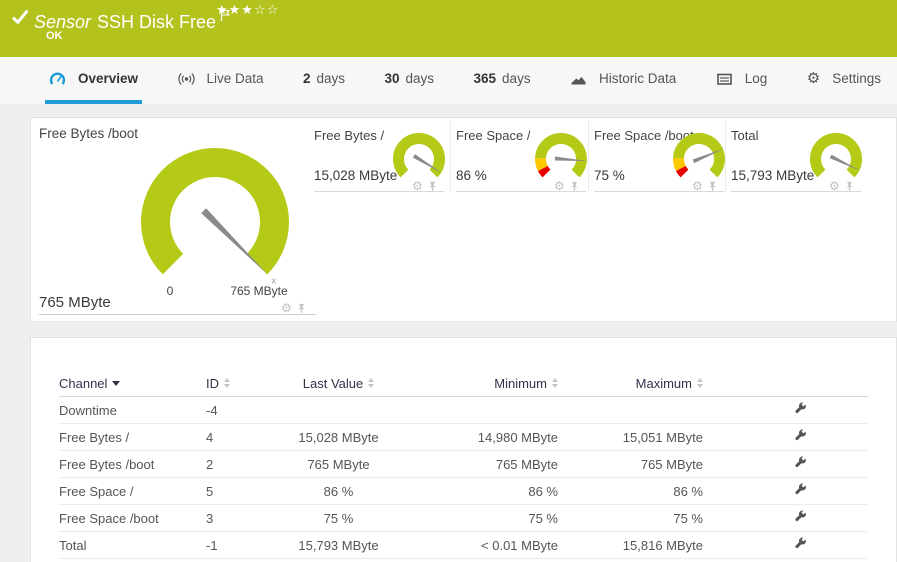  Describe the element at coordinates (210, 464) in the screenshot. I see `channel-id: 2` at that location.